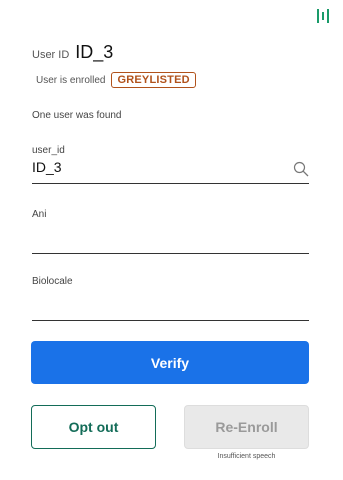 This screenshot has width=343, height=480. Describe the element at coordinates (170, 362) in the screenshot. I see `verify-button: Verify` at that location.